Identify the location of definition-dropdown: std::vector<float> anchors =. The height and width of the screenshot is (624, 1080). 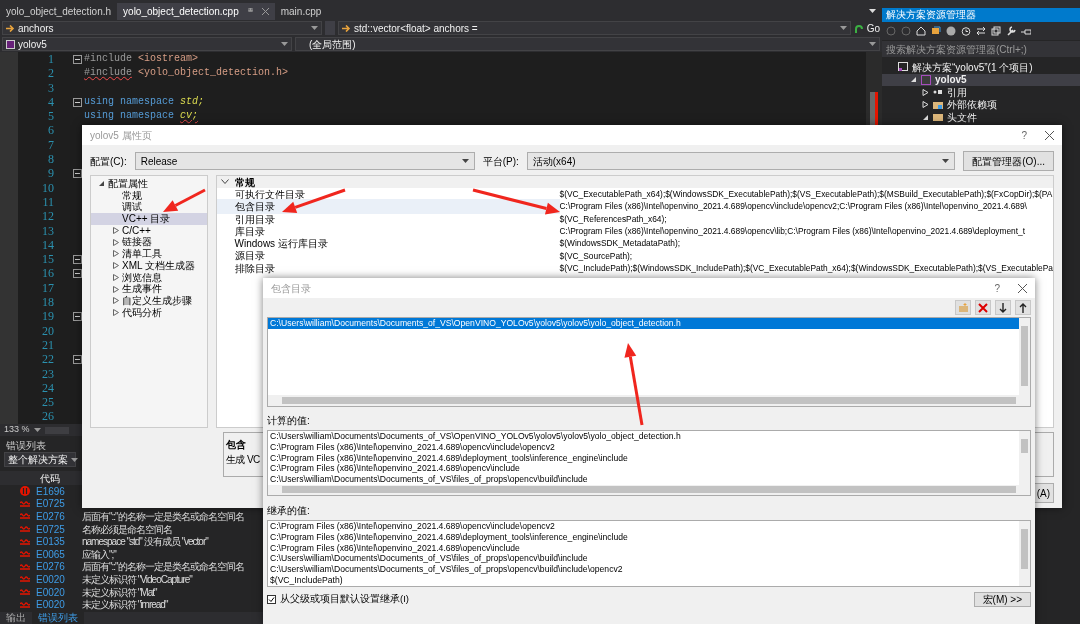
(594, 28).